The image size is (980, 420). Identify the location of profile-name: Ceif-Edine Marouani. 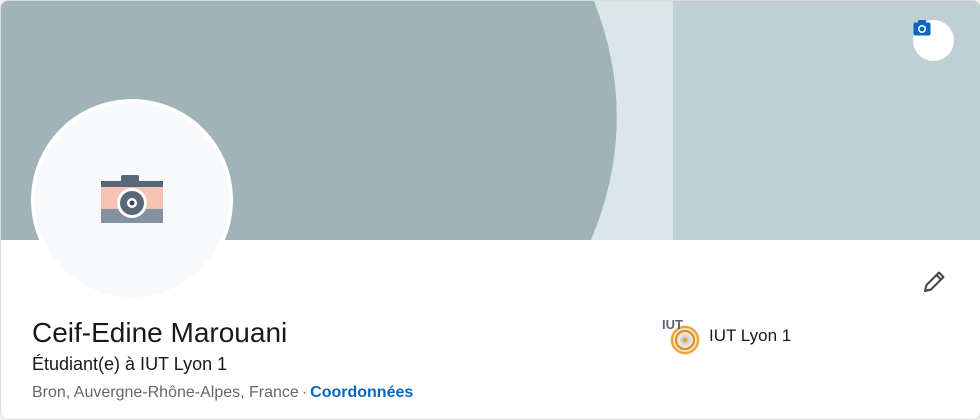
(160, 332).